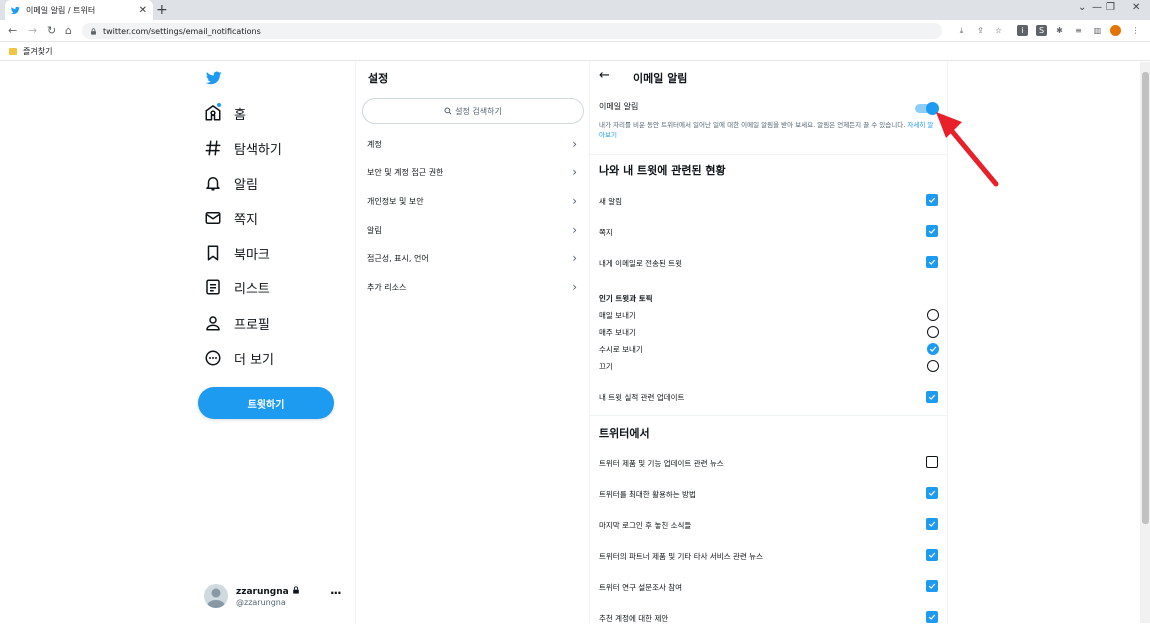  What do you see at coordinates (1078, 30) in the screenshot?
I see `reading-list-icon: ≡` at bounding box center [1078, 30].